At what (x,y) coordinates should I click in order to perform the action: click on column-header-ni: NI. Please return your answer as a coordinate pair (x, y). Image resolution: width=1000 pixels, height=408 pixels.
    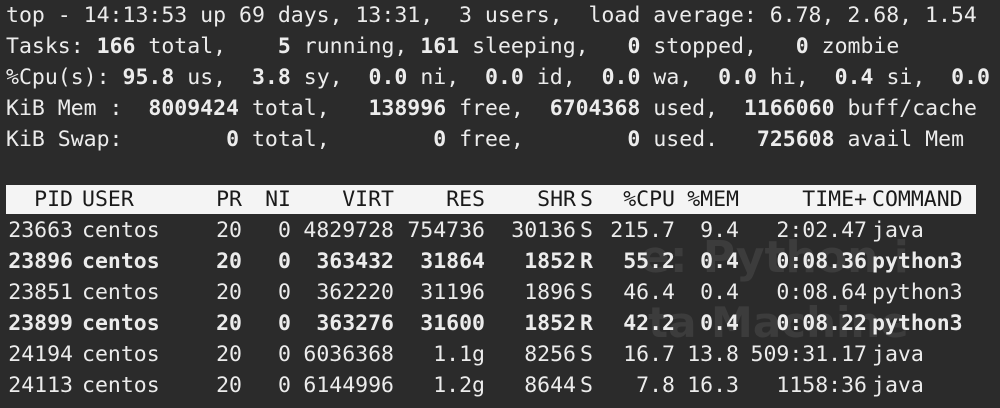
    Looking at the image, I should click on (271, 199).